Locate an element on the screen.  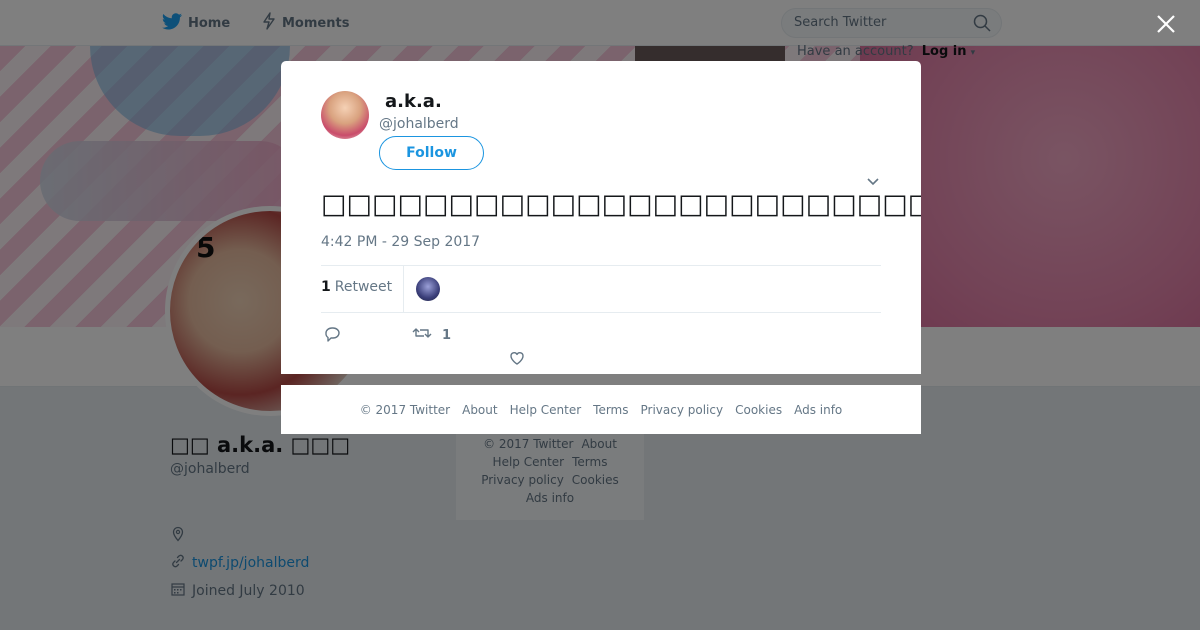
reply-icon is located at coordinates (332, 336).